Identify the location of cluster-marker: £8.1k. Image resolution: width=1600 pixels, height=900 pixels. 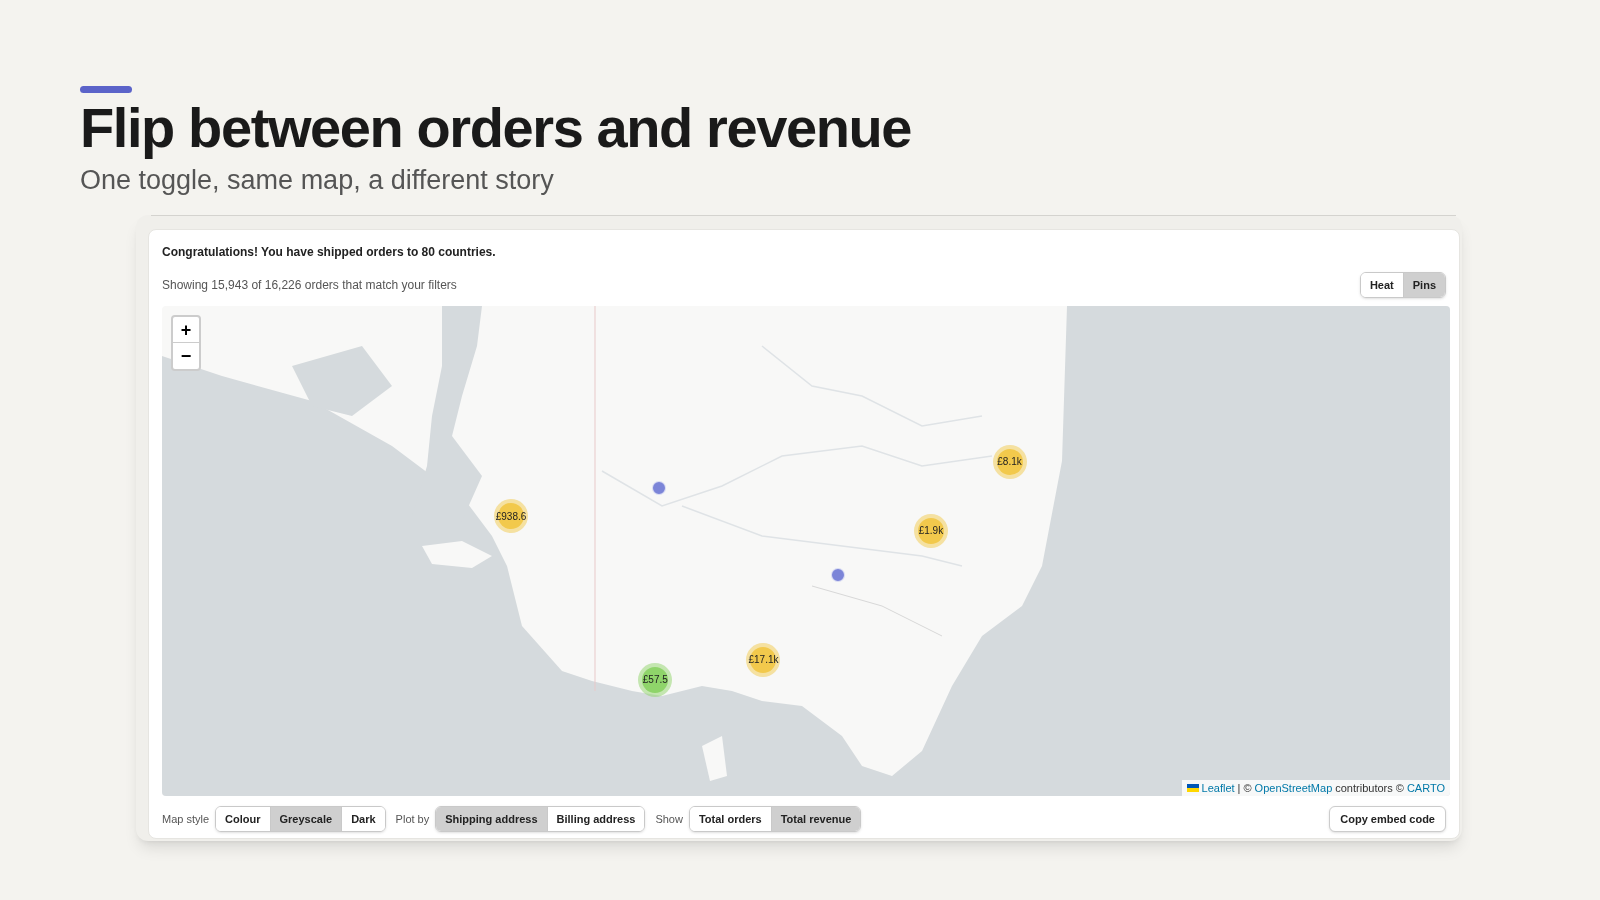
(1009, 461).